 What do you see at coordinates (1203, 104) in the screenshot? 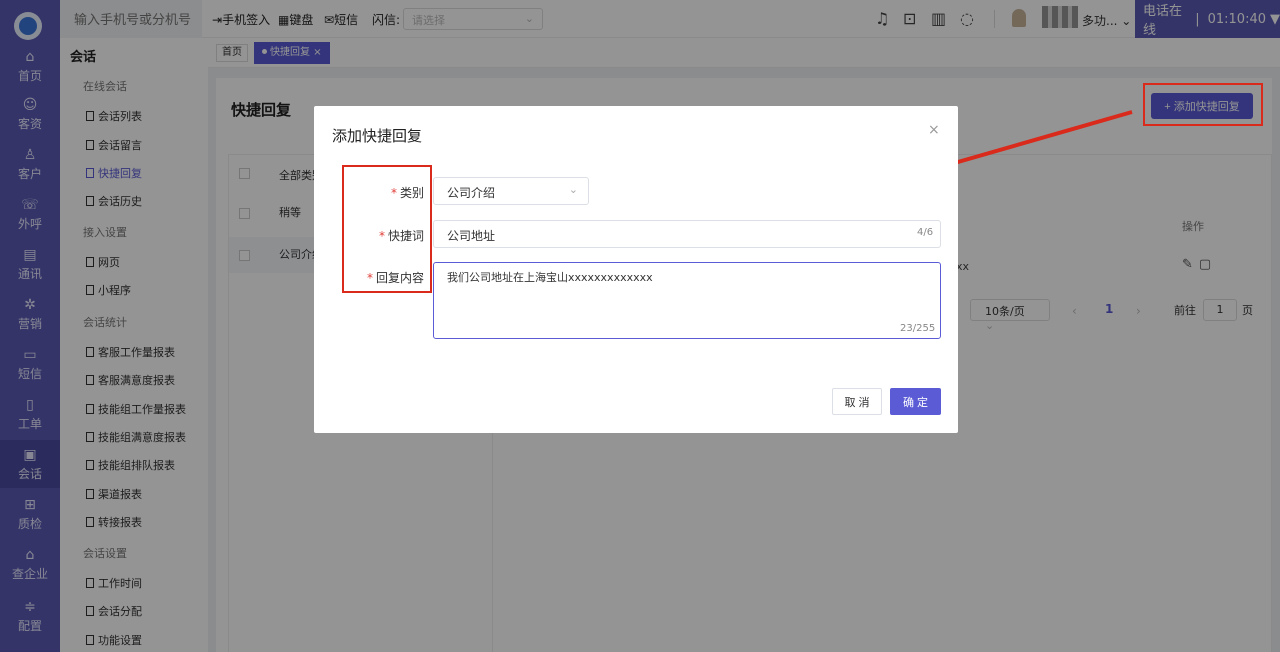
I see `annotation-highlight-add-button` at bounding box center [1203, 104].